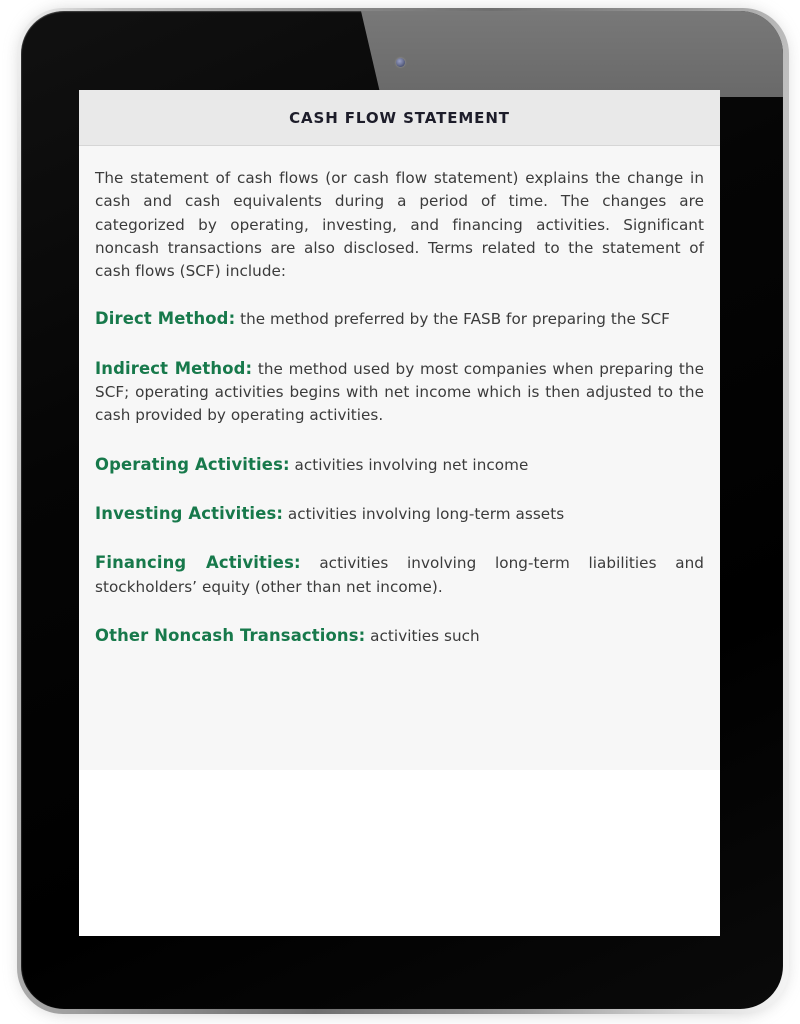  I want to click on term-label: Investing Activities, so click(186, 513).